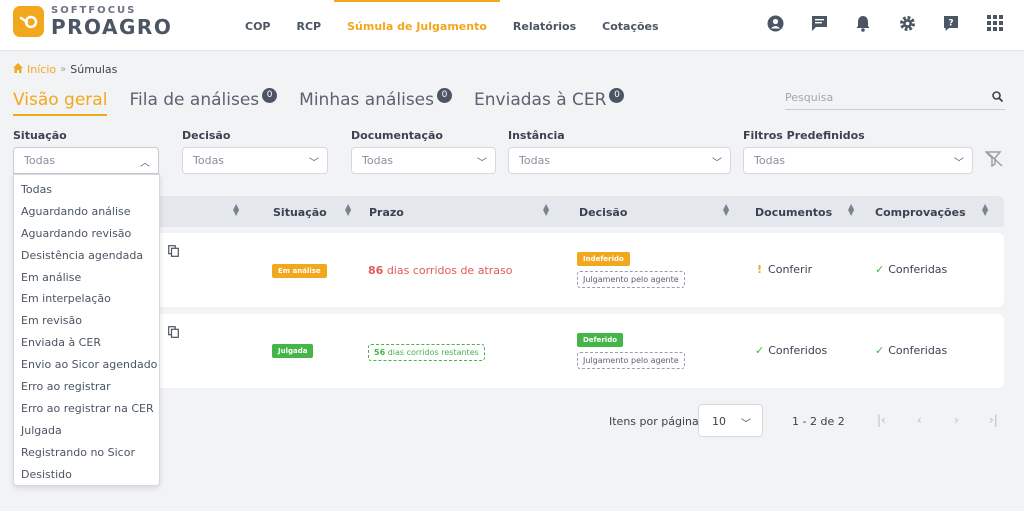 The height and width of the screenshot is (511, 1024). I want to click on documentos-label: Conferidos, so click(798, 350).